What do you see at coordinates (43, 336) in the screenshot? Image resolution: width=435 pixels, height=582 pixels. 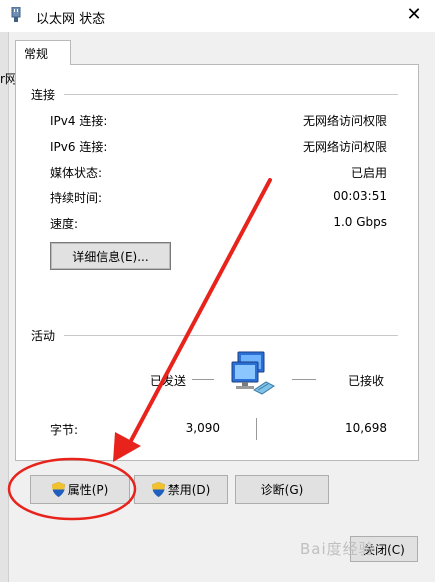 I see `activity-heading: 活动` at bounding box center [43, 336].